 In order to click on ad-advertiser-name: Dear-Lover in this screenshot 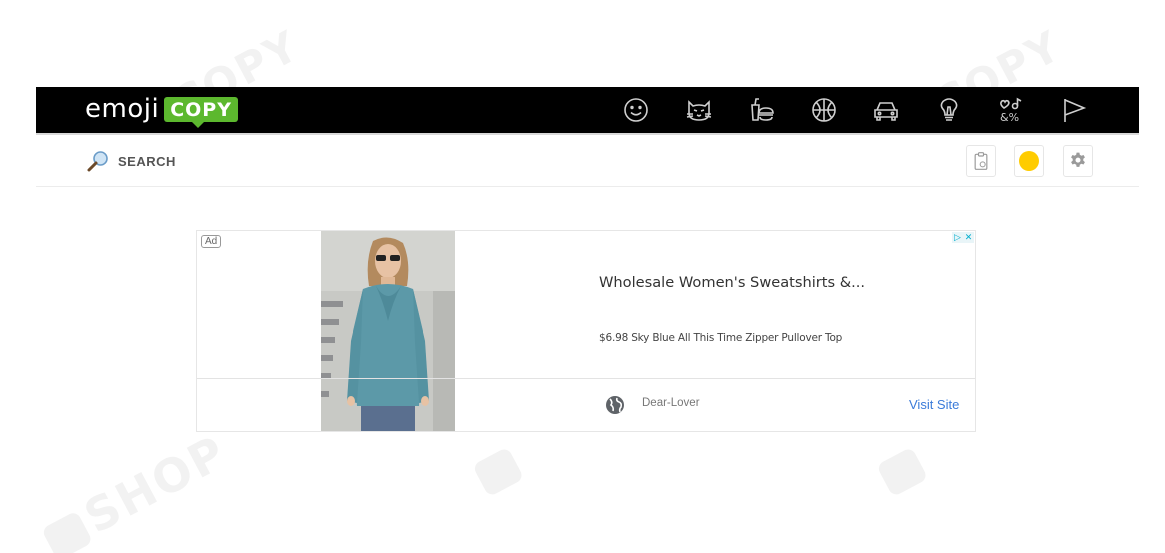, I will do `click(671, 403)`.